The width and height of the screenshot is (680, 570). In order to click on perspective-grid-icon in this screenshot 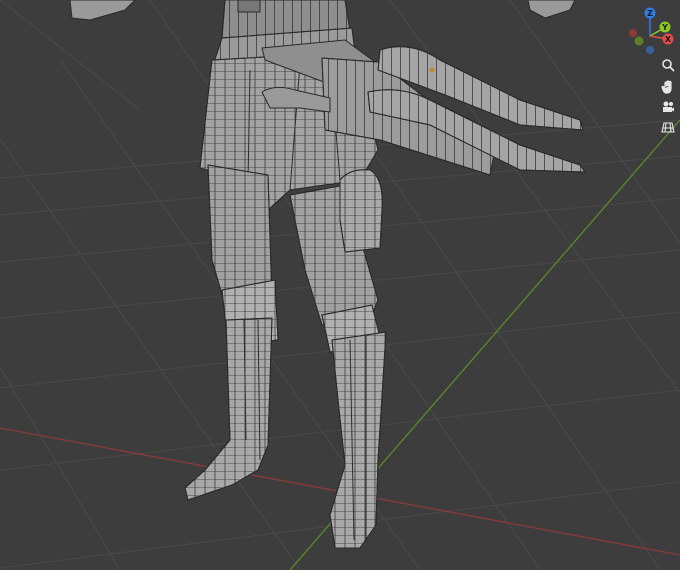, I will do `click(668, 127)`.